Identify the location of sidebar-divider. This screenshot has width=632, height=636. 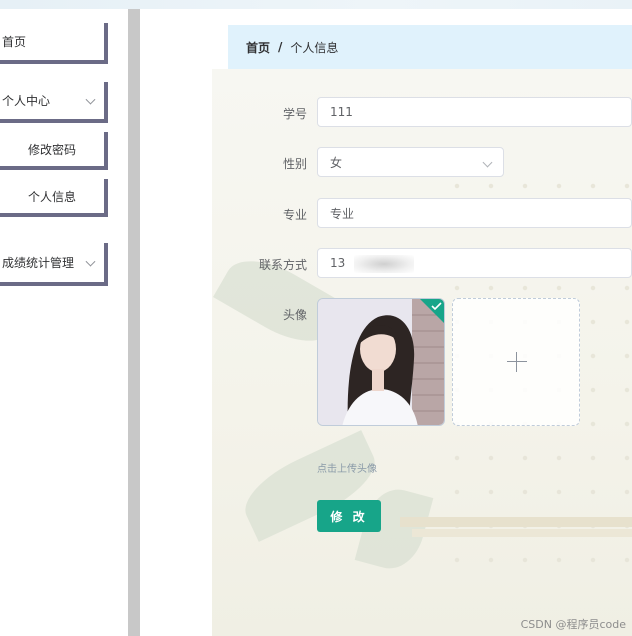
(134, 322).